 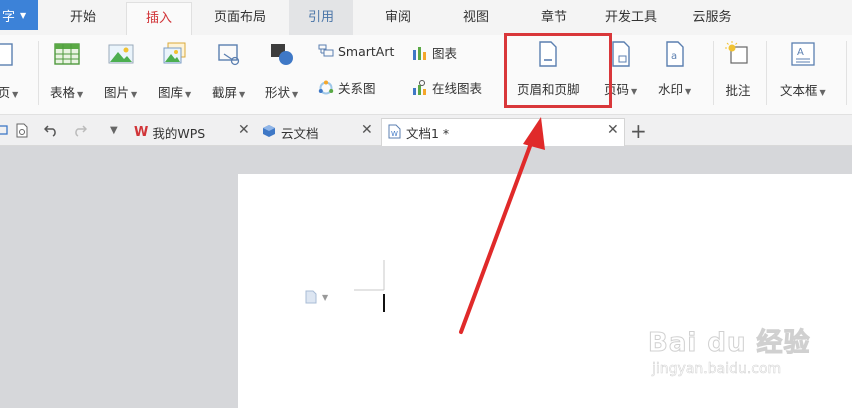 I want to click on textbox-icon: A, so click(x=803, y=54).